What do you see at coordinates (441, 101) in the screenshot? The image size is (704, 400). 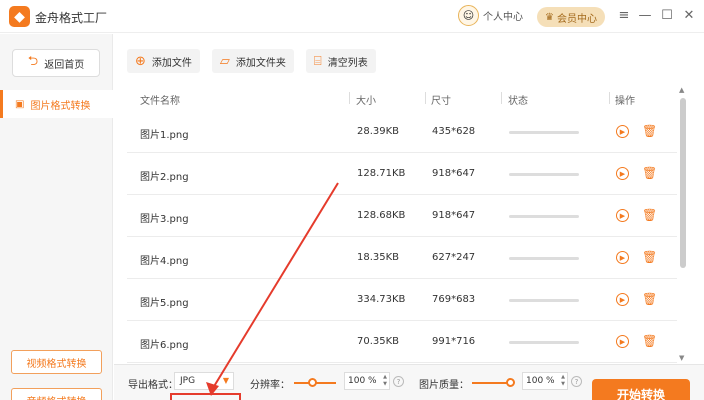 I see `column-header-dimensions: 尺寸` at bounding box center [441, 101].